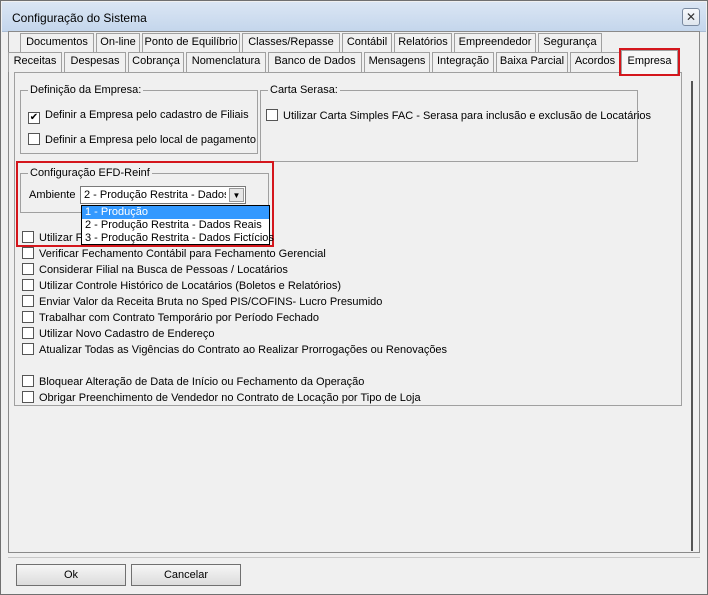 Image resolution: width=708 pixels, height=595 pixels. Describe the element at coordinates (532, 62) in the screenshot. I see `tab-baixa-parcial: Baixa Parcial` at that location.